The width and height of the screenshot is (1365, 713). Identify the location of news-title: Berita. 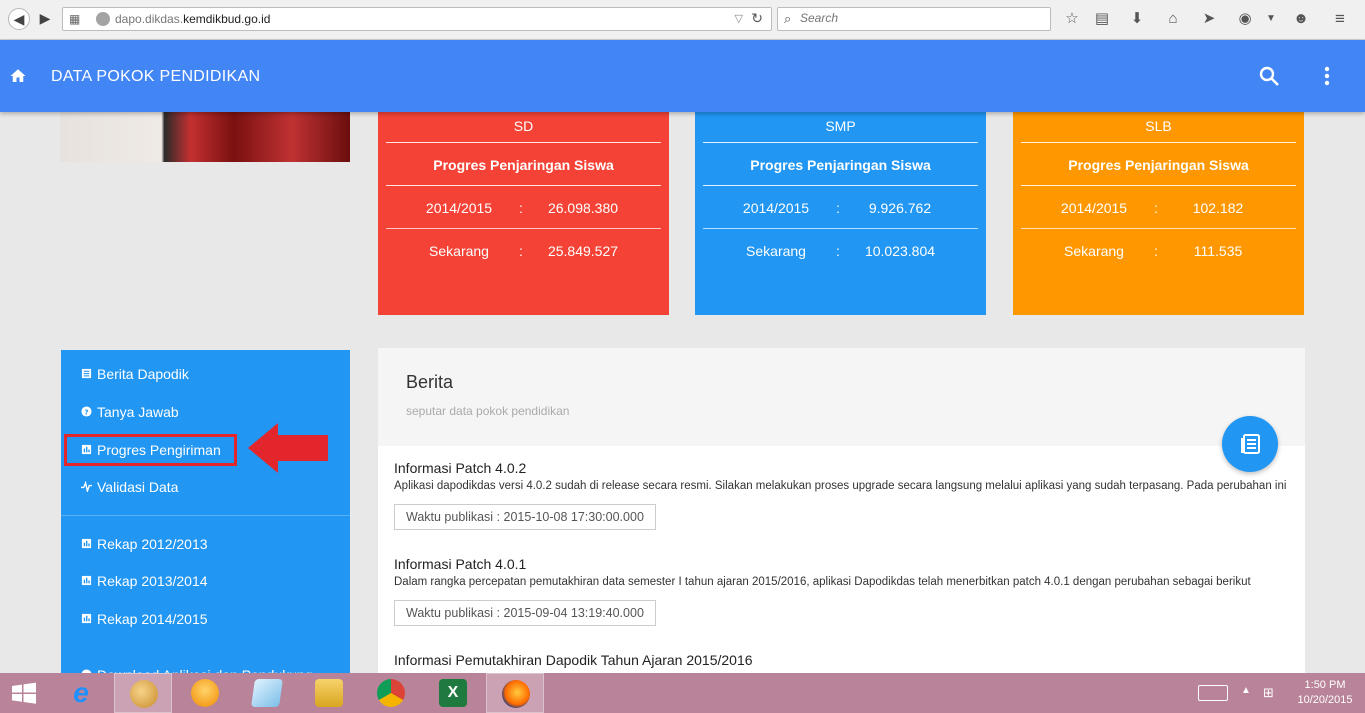
(430, 382).